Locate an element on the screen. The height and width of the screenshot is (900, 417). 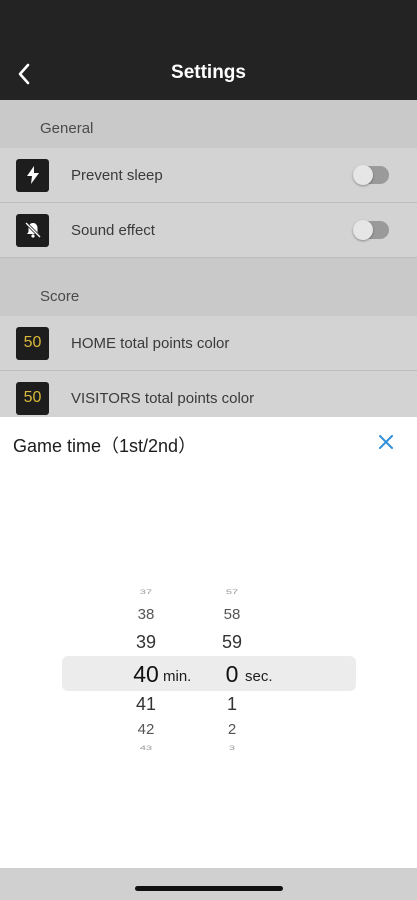
section-header-score: Score is located at coordinates (60, 296).